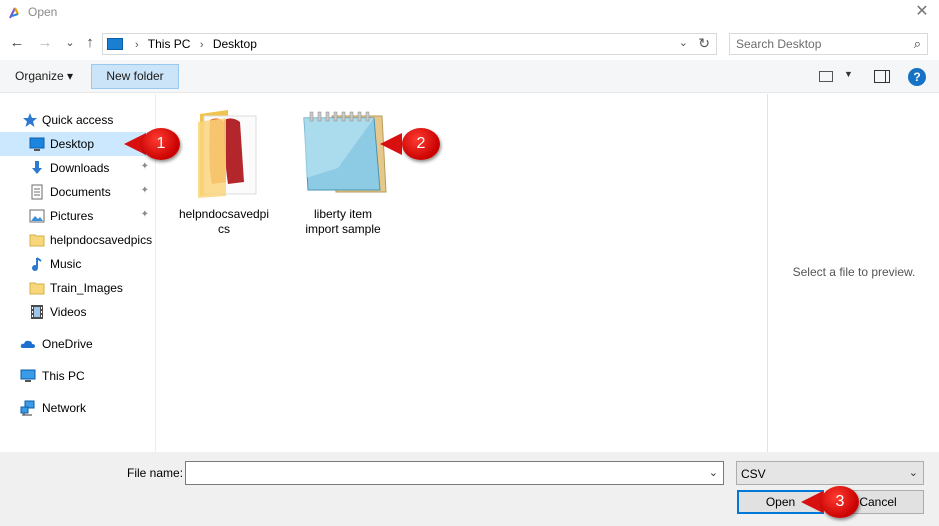 The width and height of the screenshot is (939, 526). I want to click on pictures-icon, so click(37, 216).